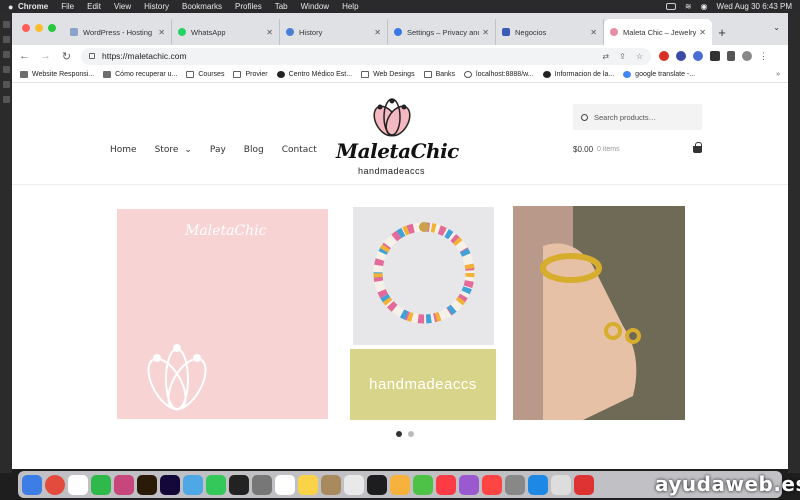 The width and height of the screenshot is (800, 500). I want to click on launchpad-icon, so click(78, 484).